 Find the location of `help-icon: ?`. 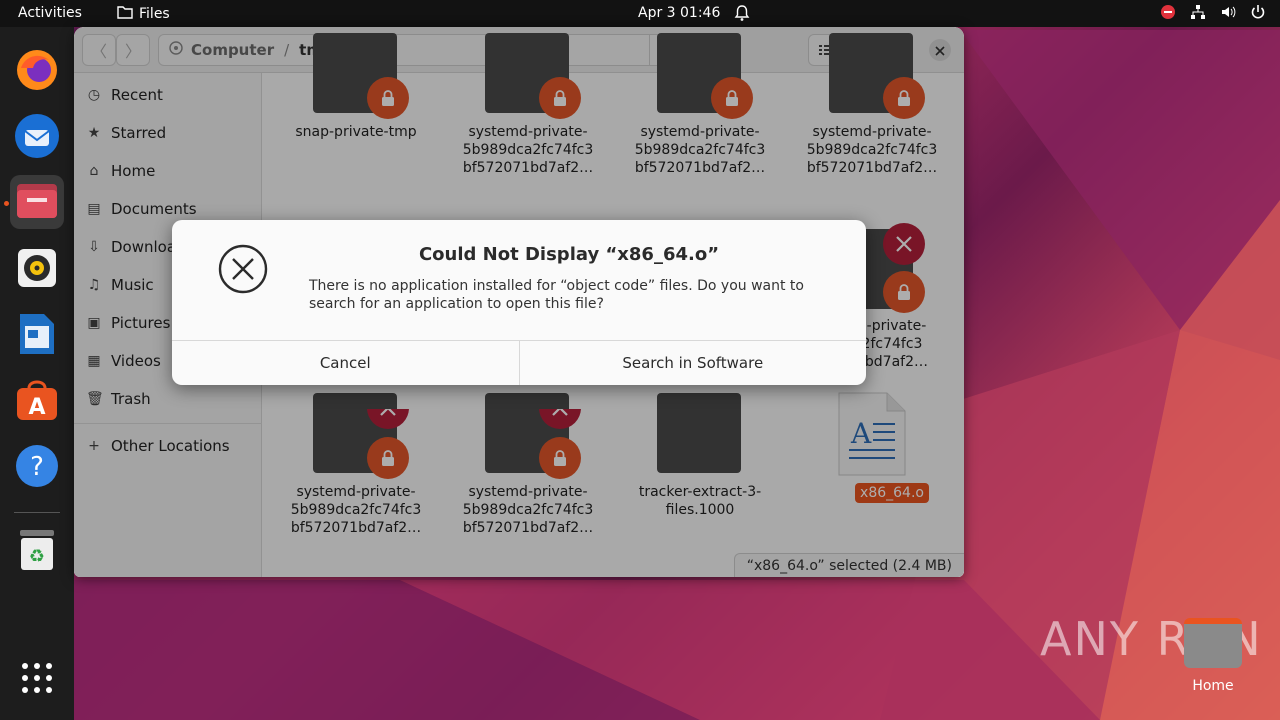

help-icon: ? is located at coordinates (37, 468).